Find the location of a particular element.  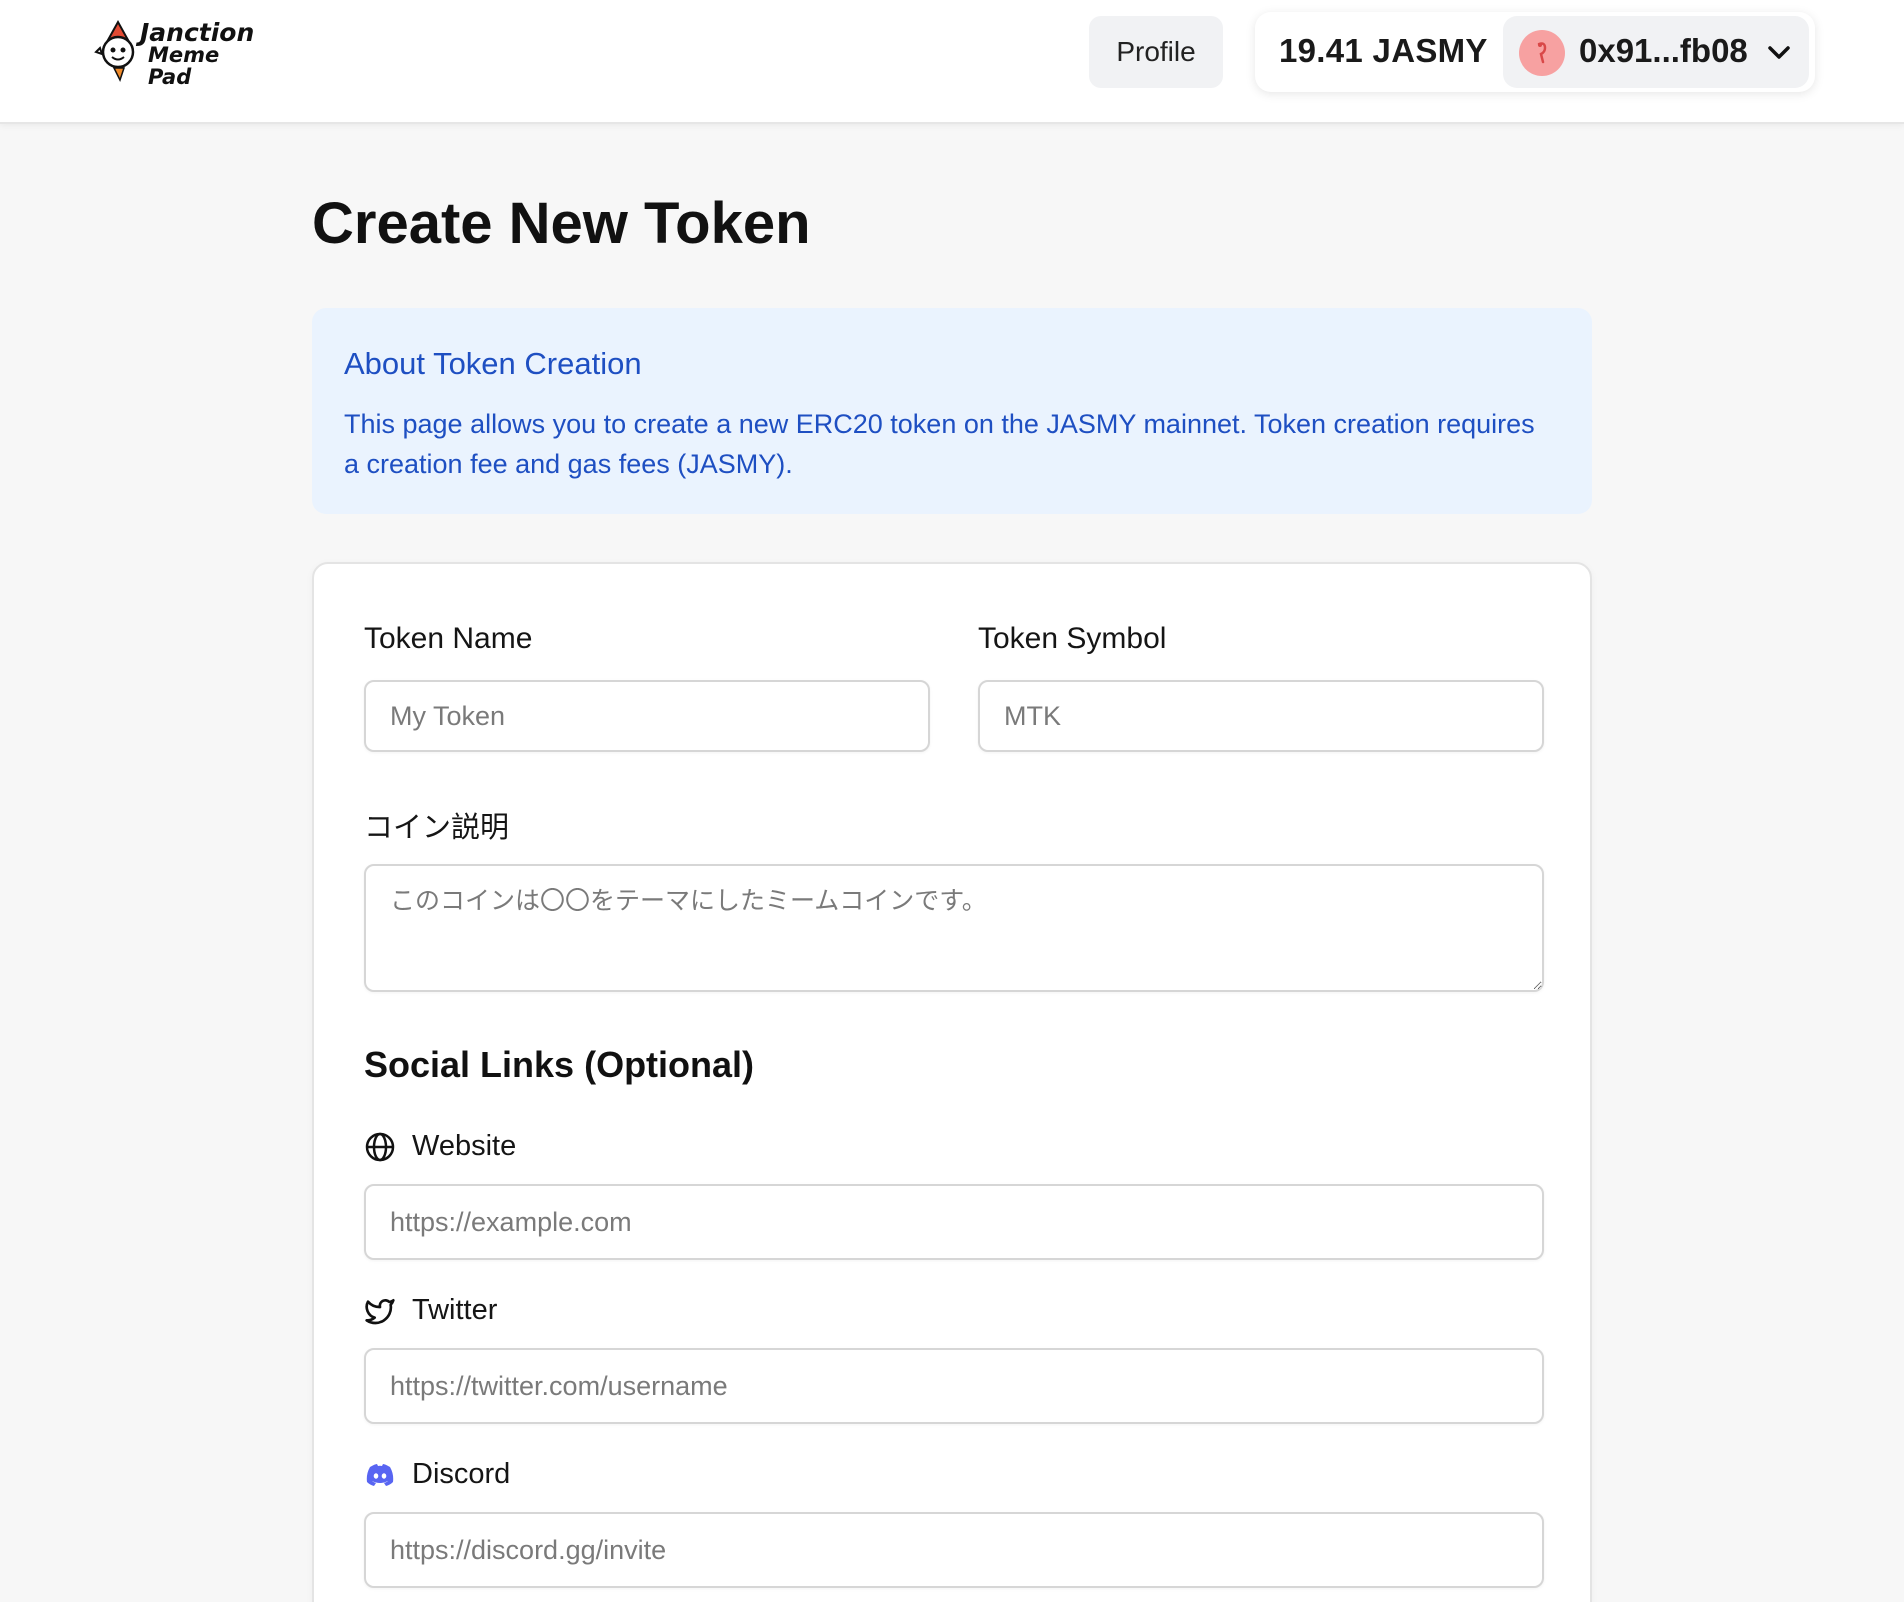

description-textarea is located at coordinates (954, 928).